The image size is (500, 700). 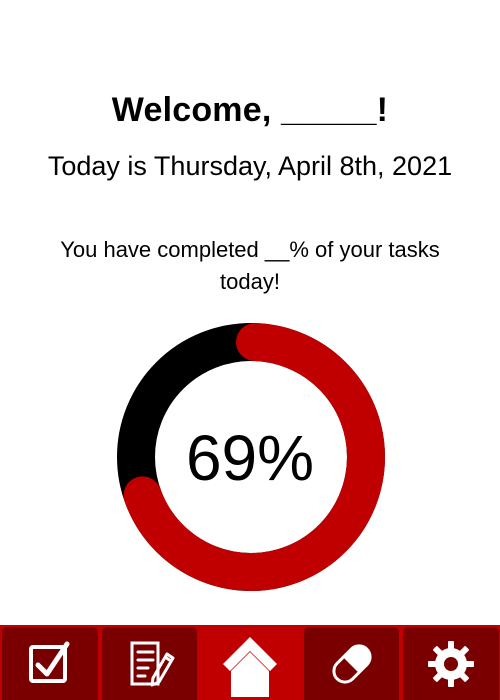 What do you see at coordinates (250, 110) in the screenshot?
I see `welcome-title: Welcome, _____!` at bounding box center [250, 110].